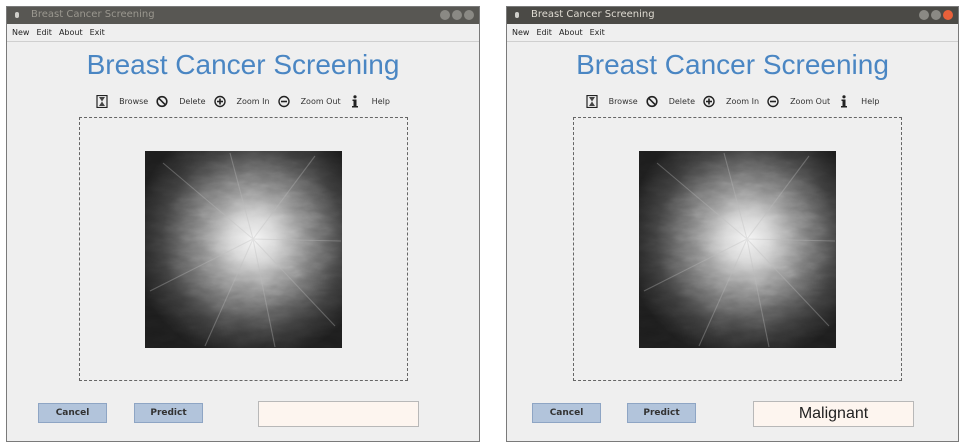  I want to click on prediction-result-field: Malignant, so click(833, 414).